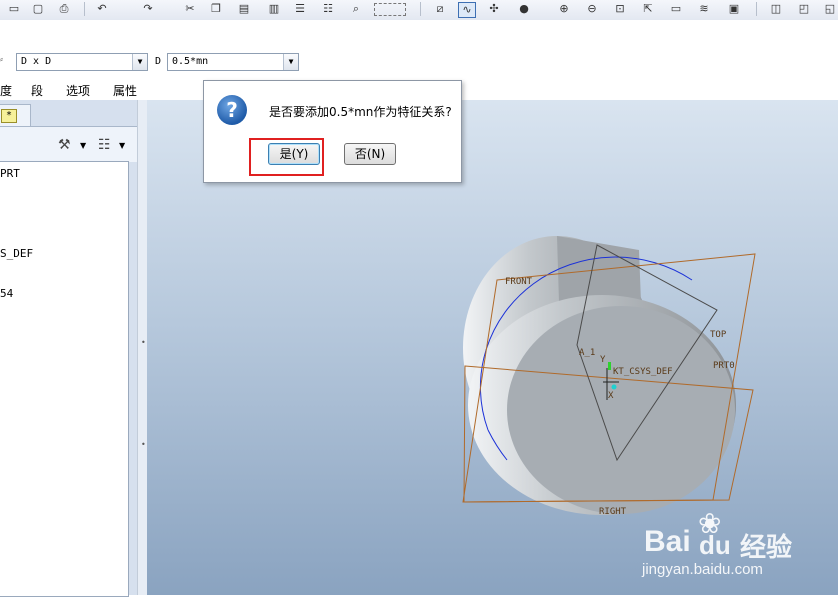 The width and height of the screenshot is (838, 597). I want to click on csys-origin, so click(614, 387).